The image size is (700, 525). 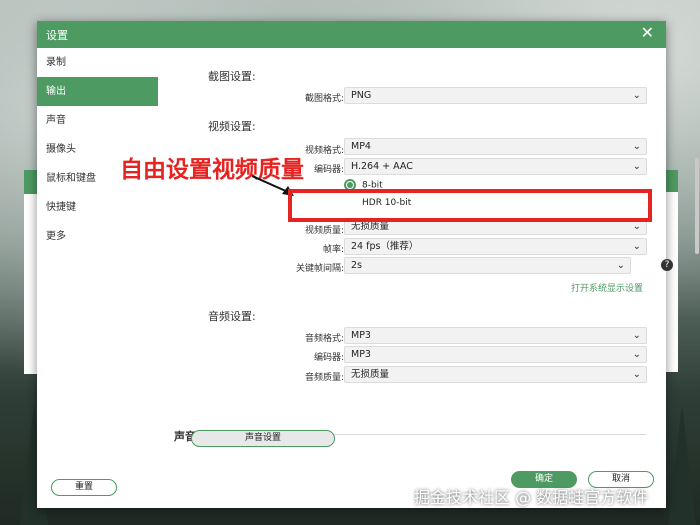 What do you see at coordinates (324, 231) in the screenshot?
I see `video-quality-label: 视频质量:` at bounding box center [324, 231].